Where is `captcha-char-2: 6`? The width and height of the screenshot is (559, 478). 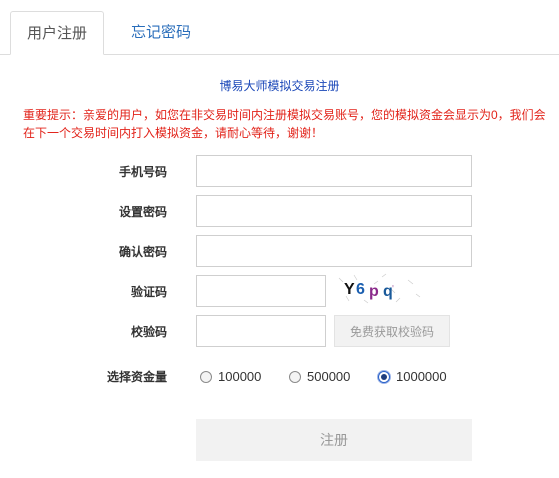 captcha-char-2: 6 is located at coordinates (360, 289).